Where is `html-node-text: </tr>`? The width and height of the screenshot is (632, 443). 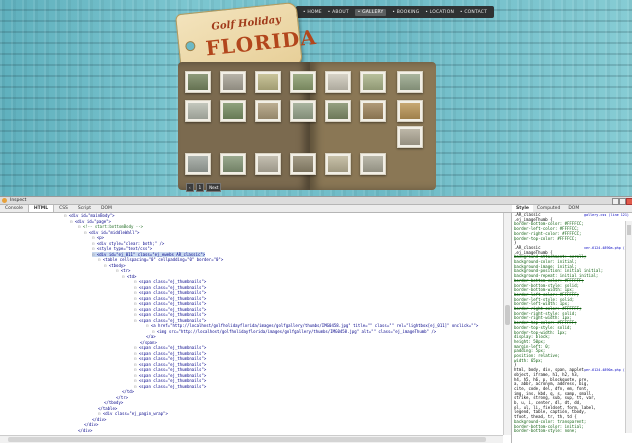 html-node-text: </tr> is located at coordinates (122, 397).